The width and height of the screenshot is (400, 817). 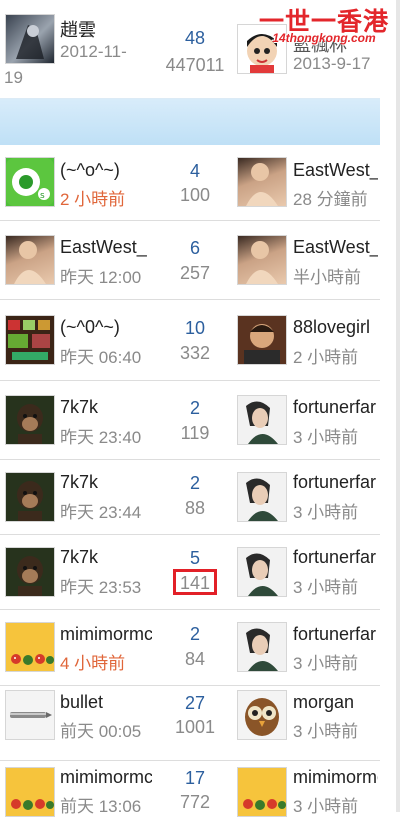 What do you see at coordinates (327, 277) in the screenshot?
I see `last-post-time: 半小時前` at bounding box center [327, 277].